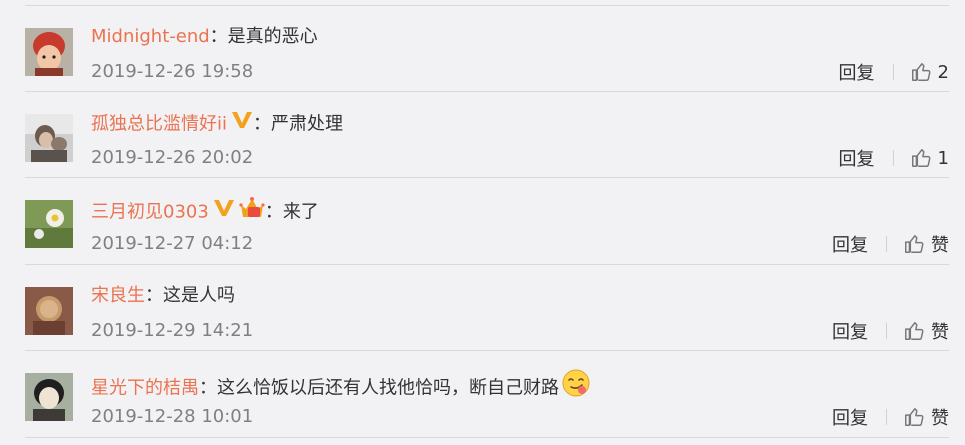  What do you see at coordinates (172, 243) in the screenshot?
I see `timestamp: 2019-12-27 04:12` at bounding box center [172, 243].